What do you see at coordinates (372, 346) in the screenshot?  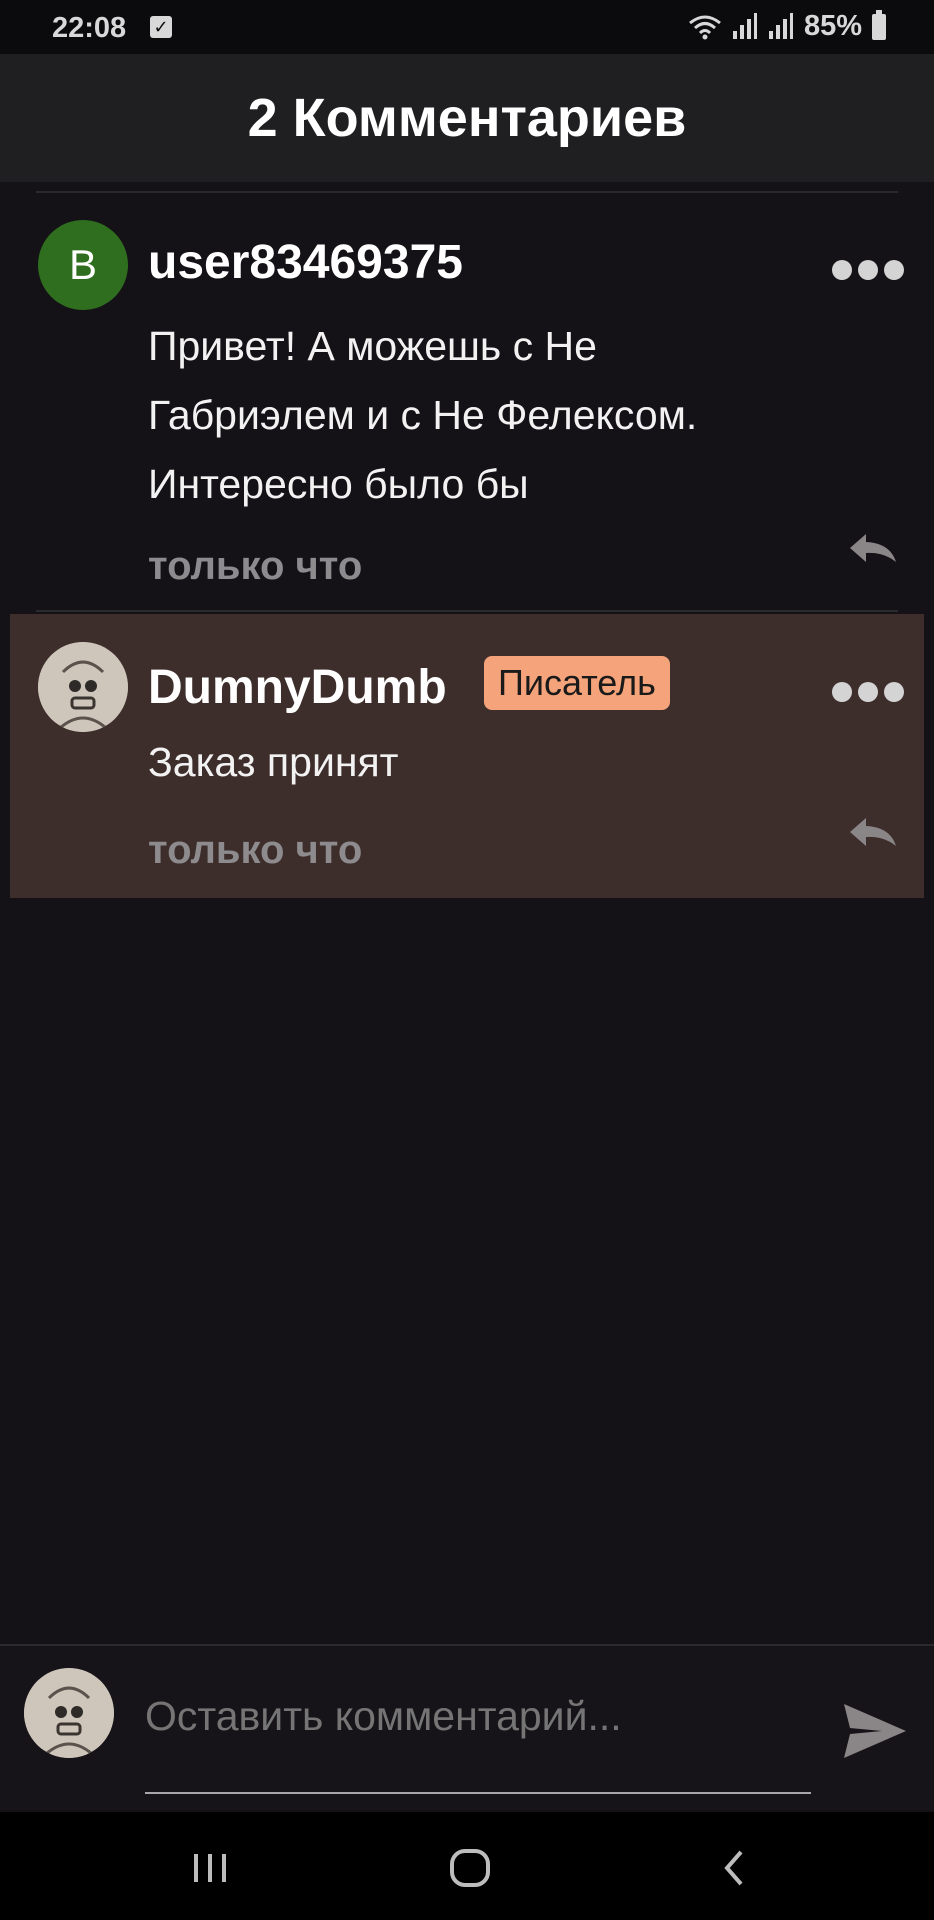 I see `comment-text-line: Привет! А можешь с Не` at bounding box center [372, 346].